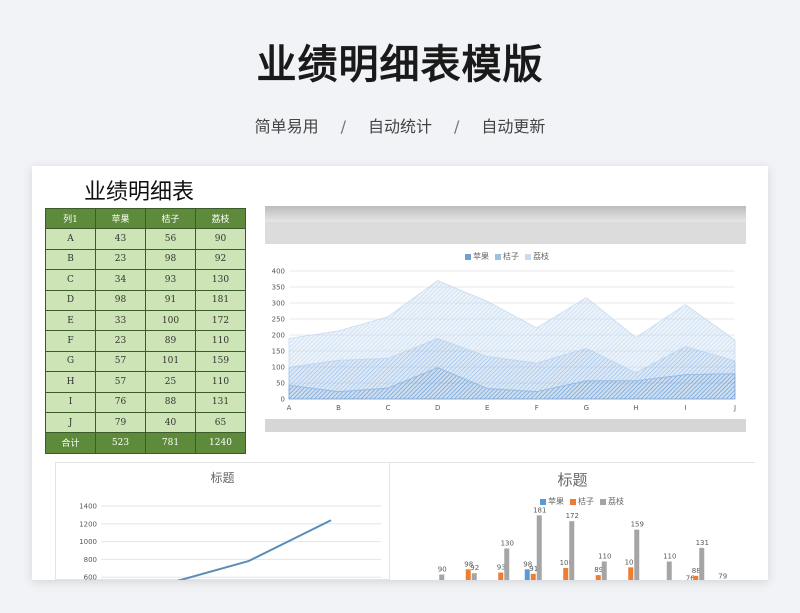 This screenshot has width=800, height=613. I want to click on y-tick-label: 100, so click(278, 368).